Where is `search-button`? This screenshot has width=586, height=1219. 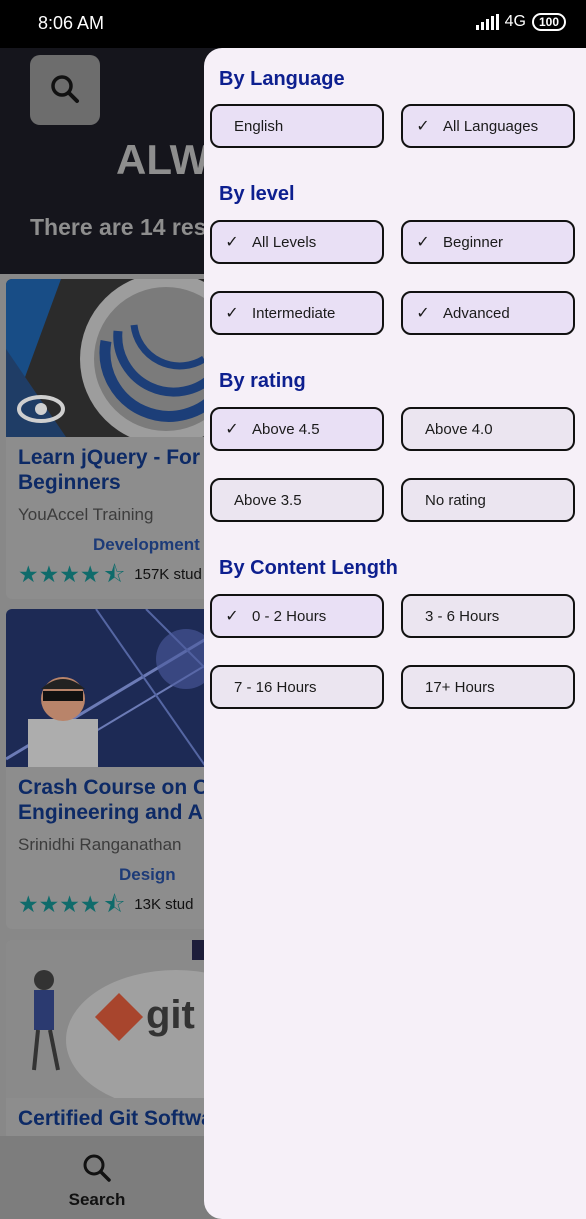 search-button is located at coordinates (65, 90).